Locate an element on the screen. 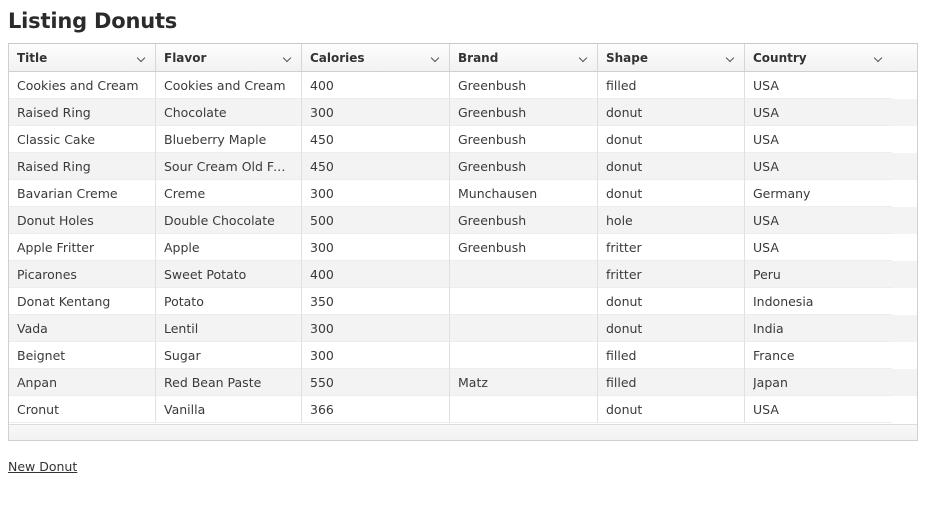 This screenshot has height=517, width=942. cell-country: France is located at coordinates (818, 355).